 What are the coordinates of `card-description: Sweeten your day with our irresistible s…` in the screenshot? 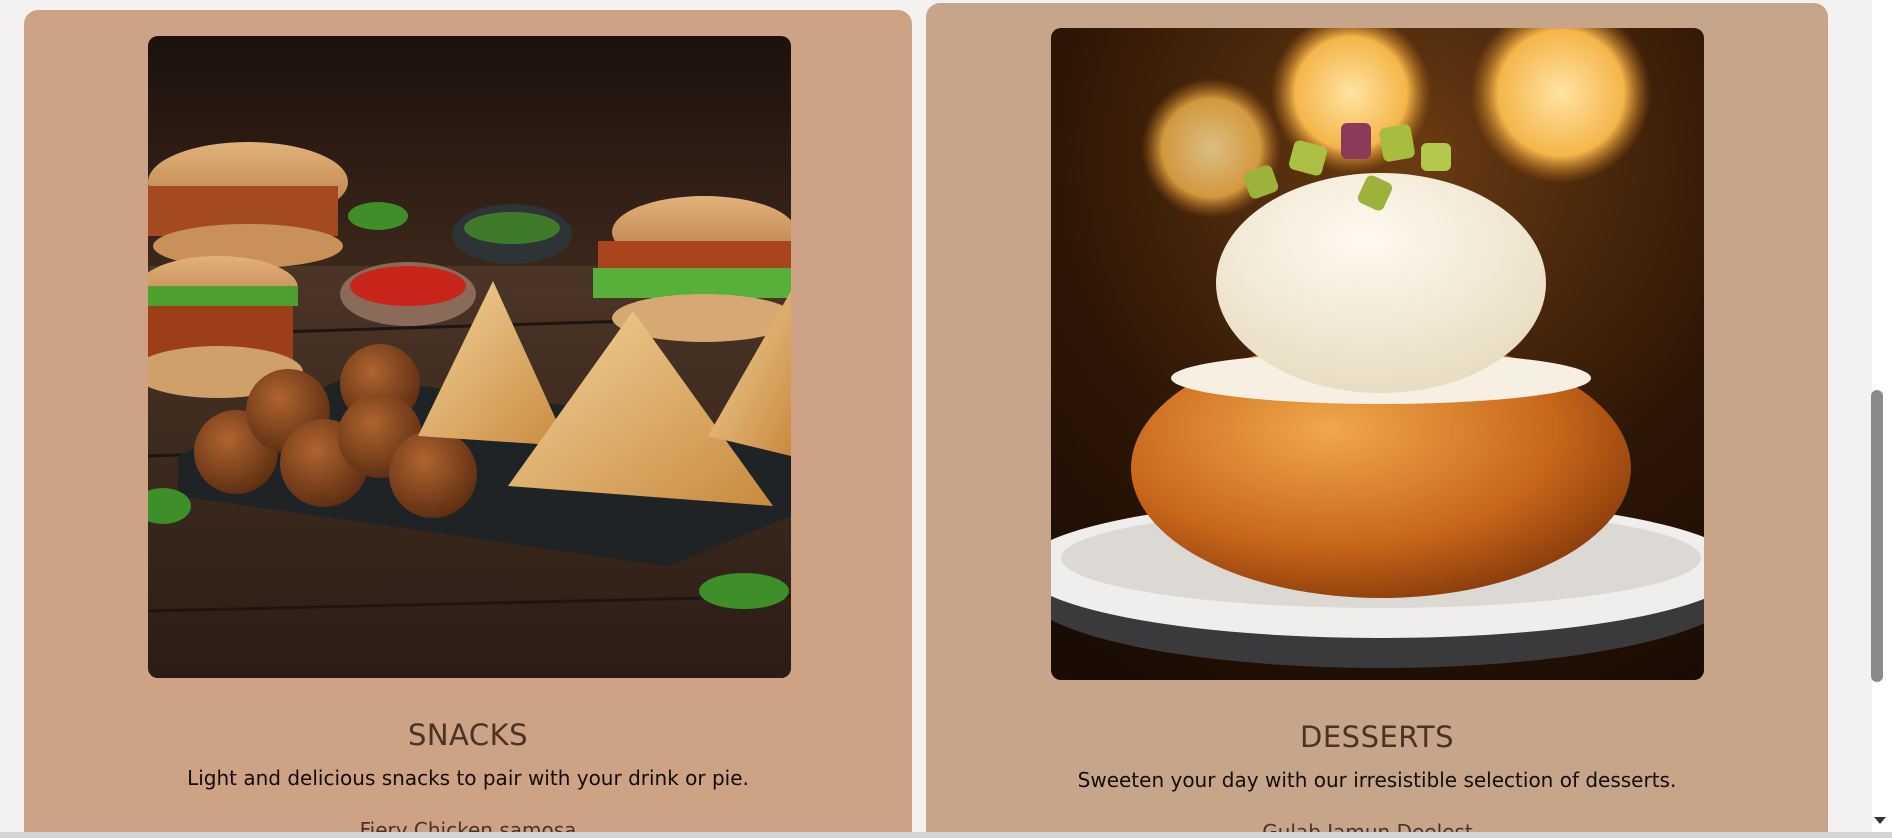 It's located at (1377, 780).